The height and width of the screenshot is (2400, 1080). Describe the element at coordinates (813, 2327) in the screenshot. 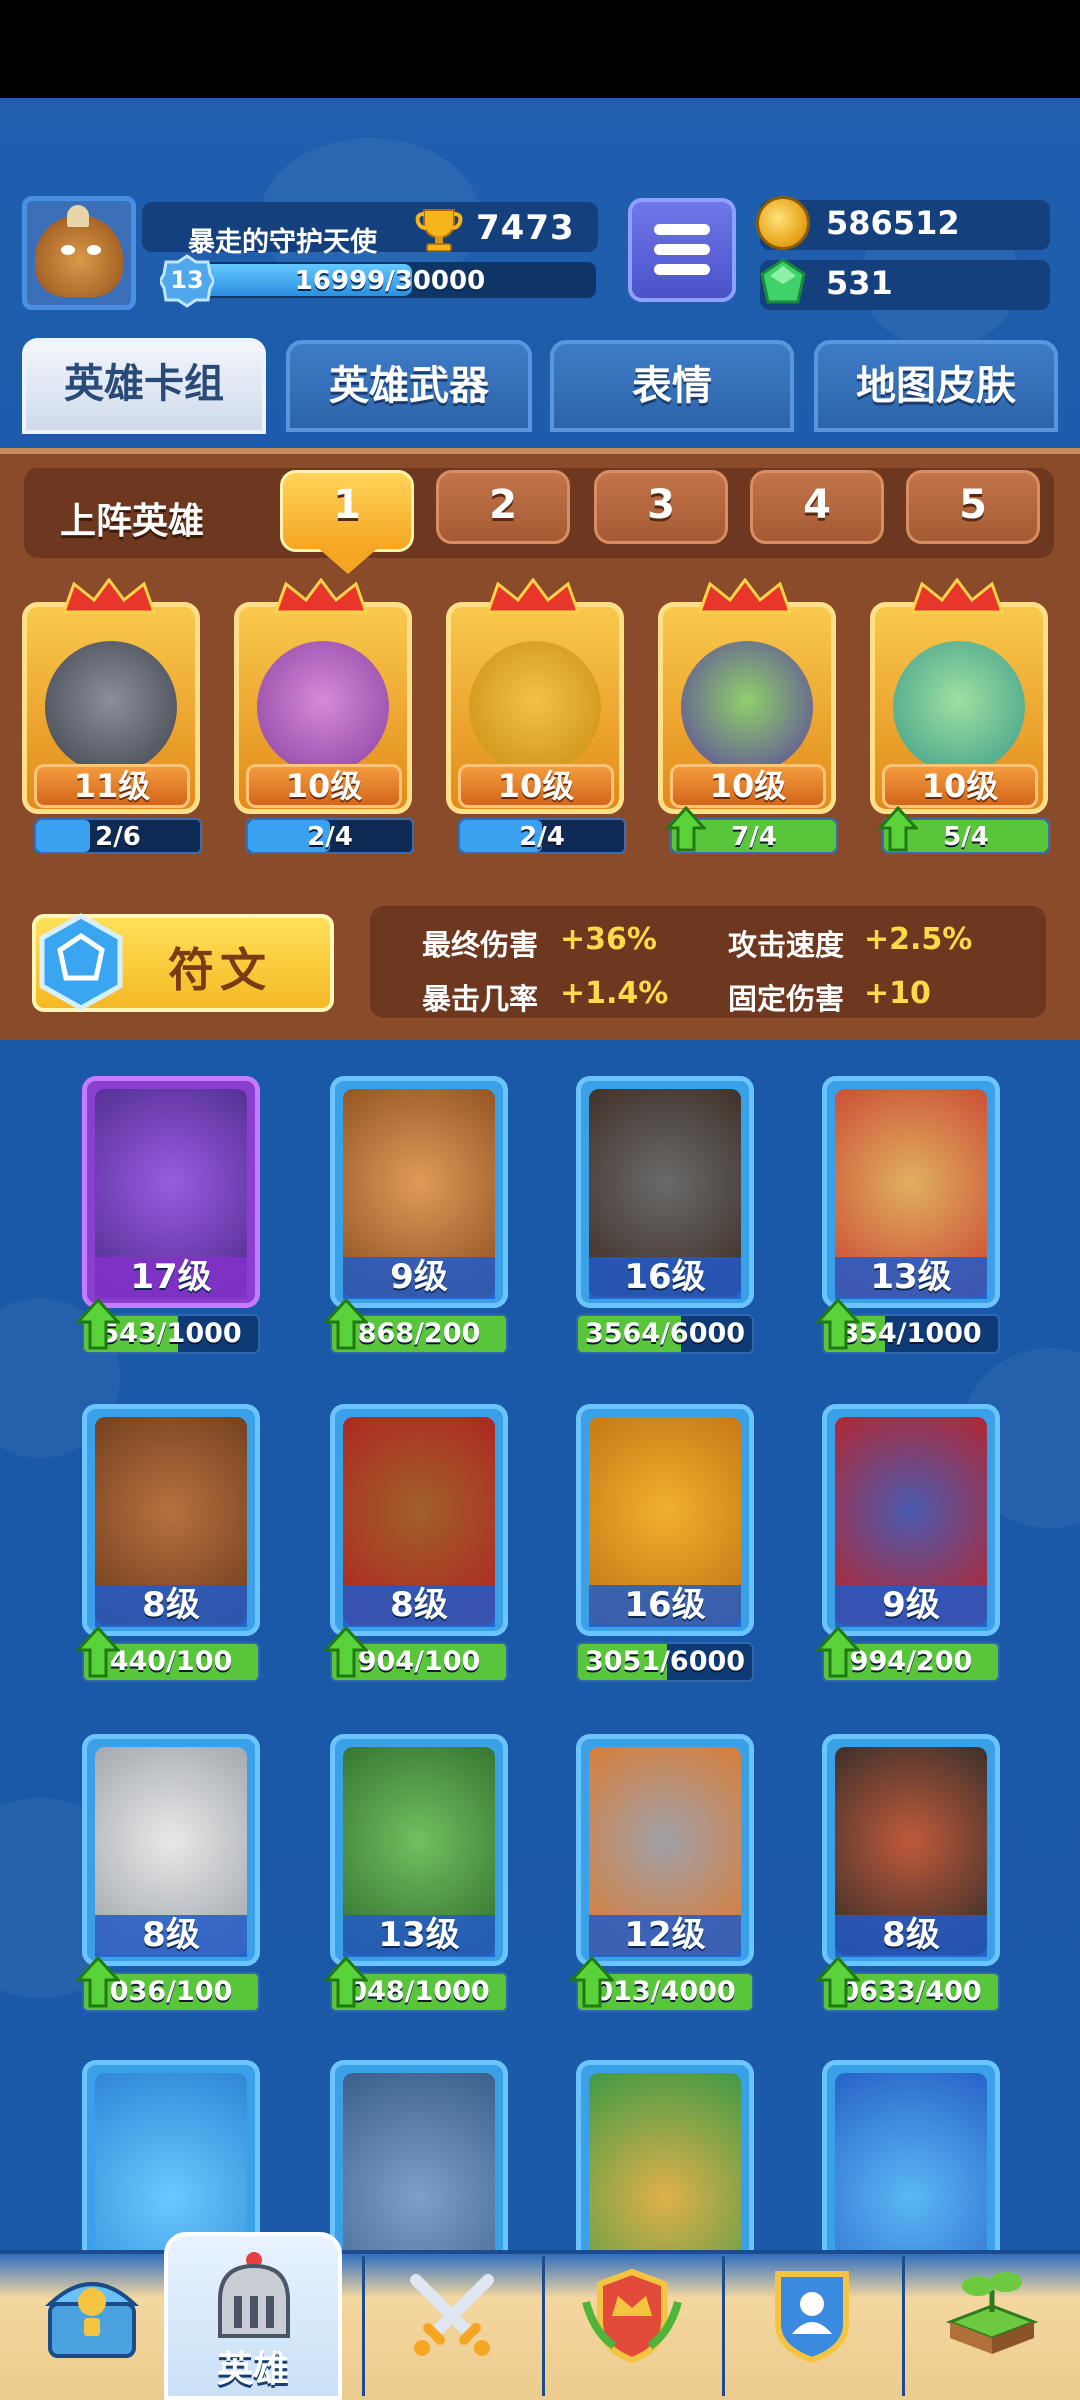

I see `nav-guild` at that location.